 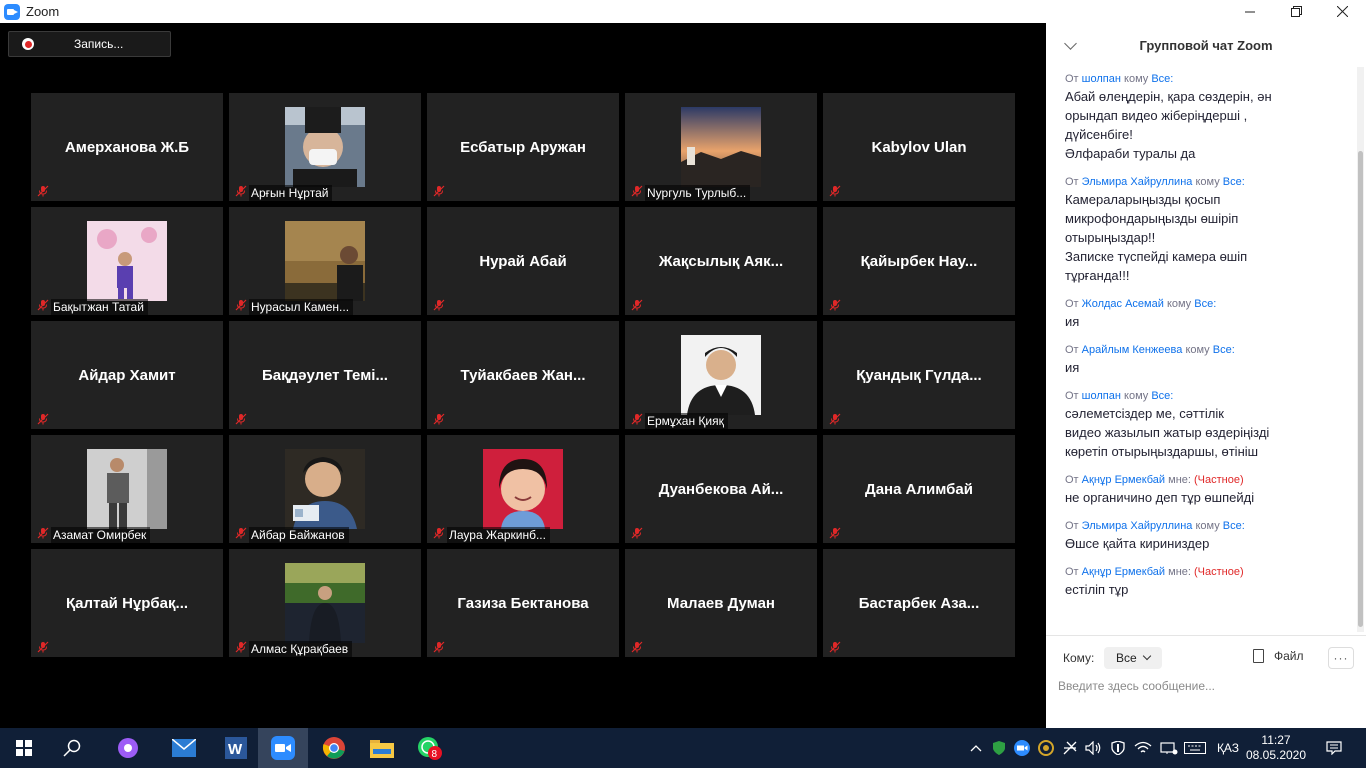 I want to click on message-to-keyword: кому, so click(x=1136, y=79).